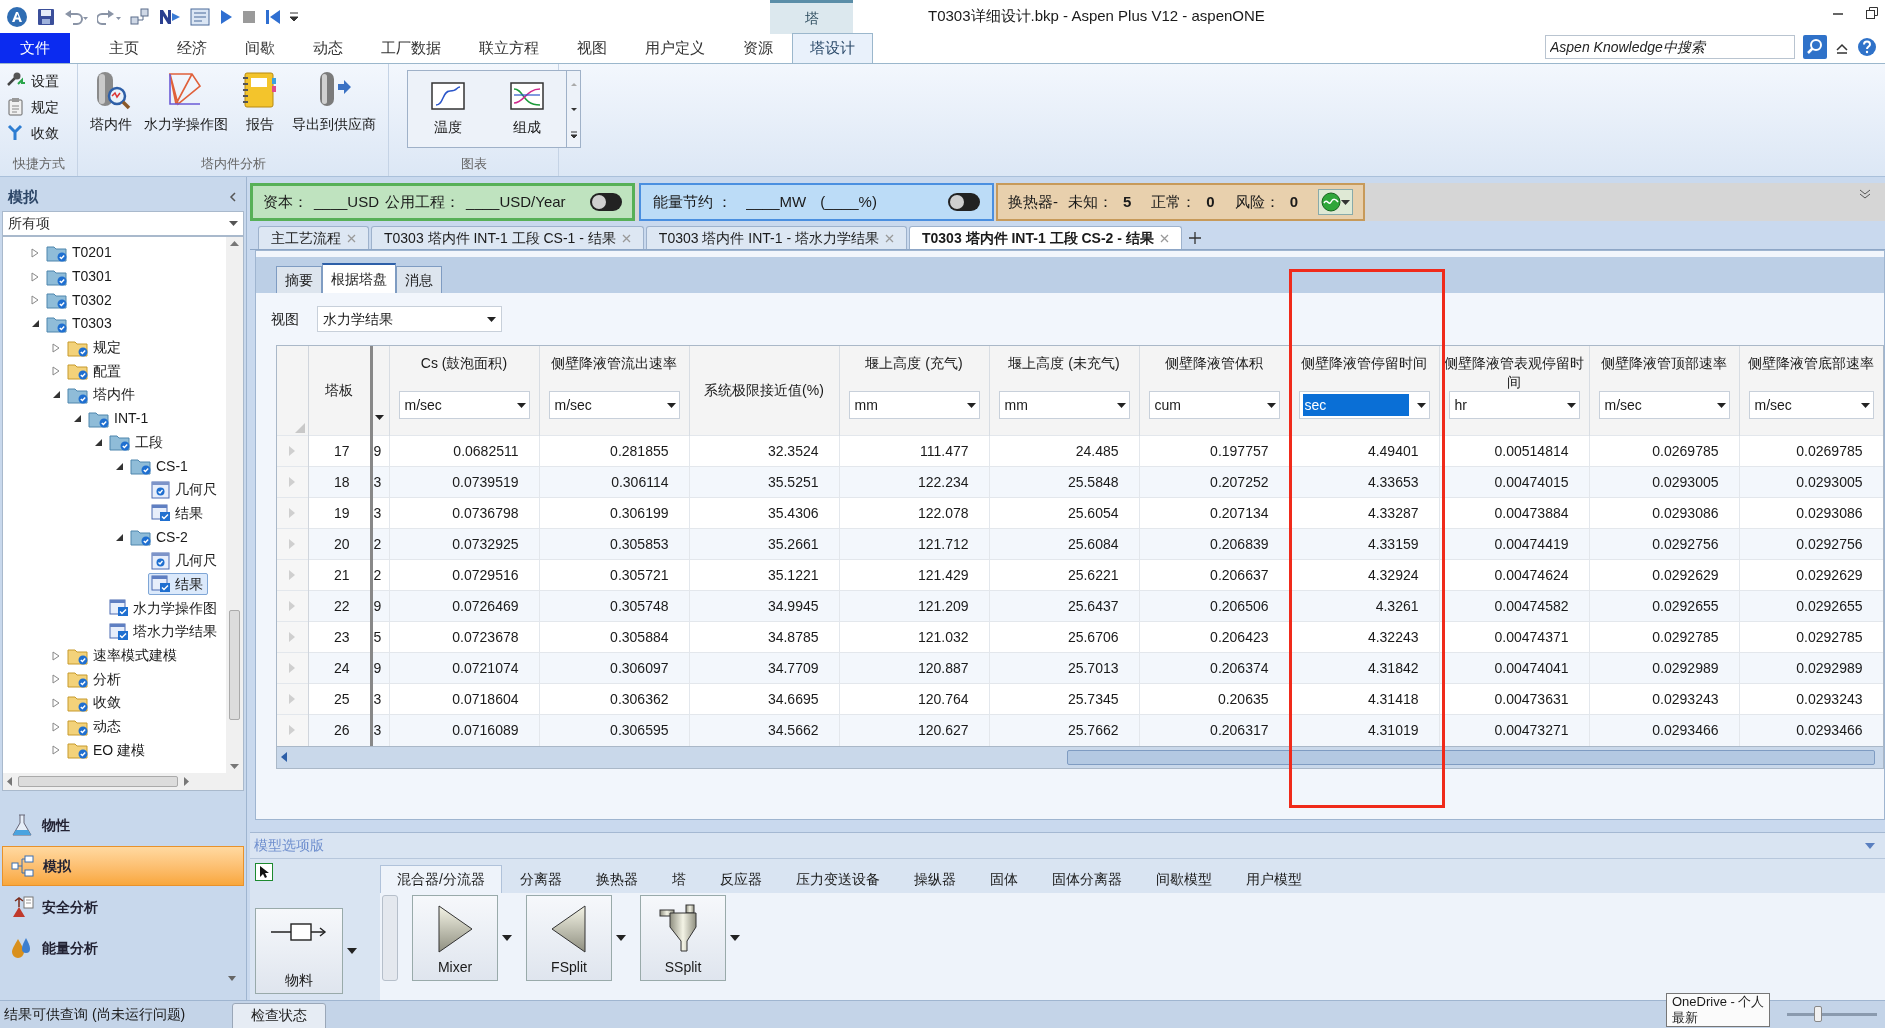 This screenshot has width=1885, height=1028. I want to click on scroll-up-icon, so click(234, 243).